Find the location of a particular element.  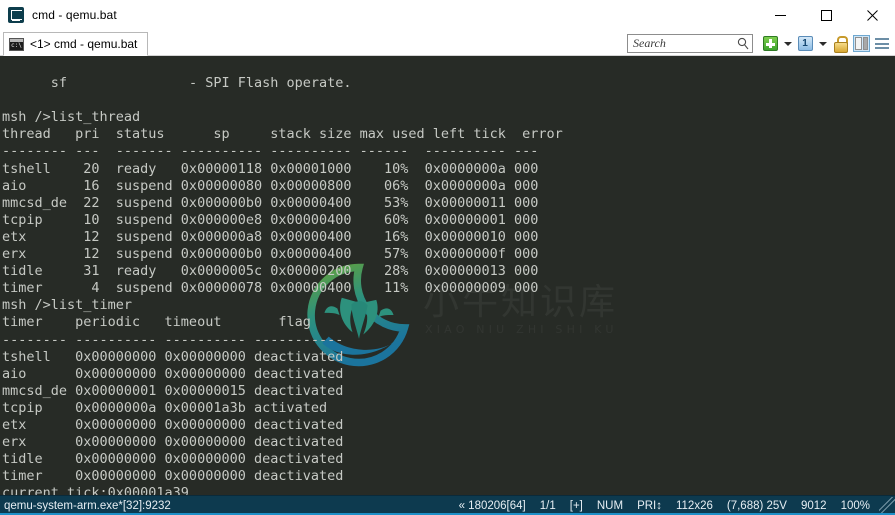

status-zoom: 100% is located at coordinates (855, 506).